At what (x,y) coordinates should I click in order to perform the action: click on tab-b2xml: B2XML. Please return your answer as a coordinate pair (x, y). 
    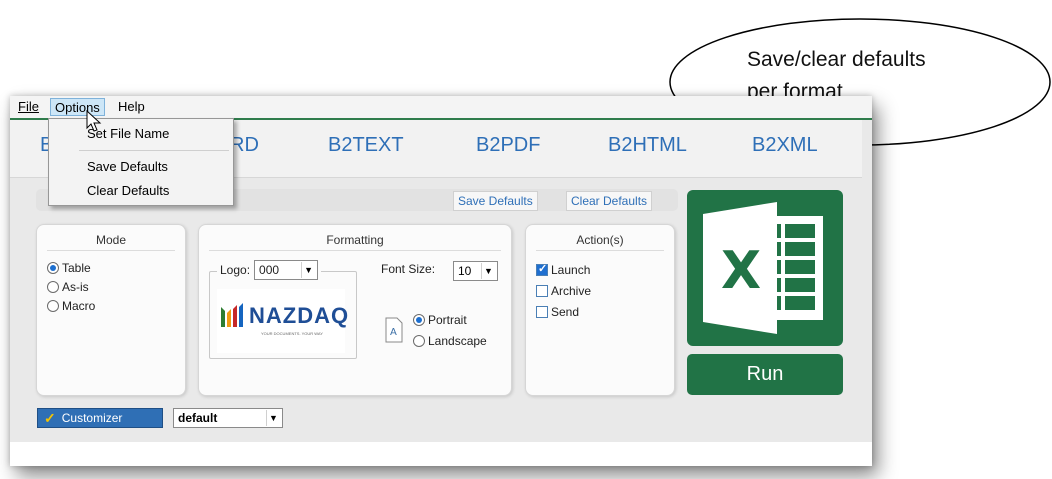
    Looking at the image, I should click on (785, 145).